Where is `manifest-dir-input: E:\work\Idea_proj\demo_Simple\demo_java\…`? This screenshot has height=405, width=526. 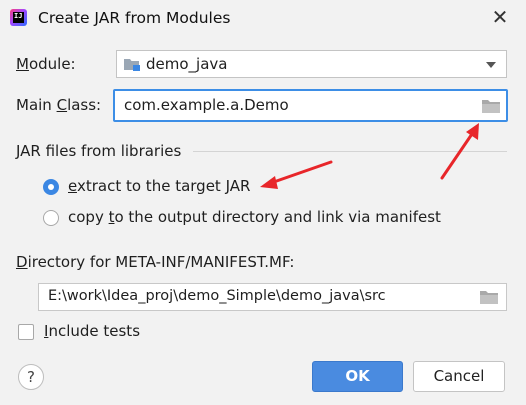
manifest-dir-input: E:\work\Idea_proj\demo_Simple\demo_java\… is located at coordinates (272, 297).